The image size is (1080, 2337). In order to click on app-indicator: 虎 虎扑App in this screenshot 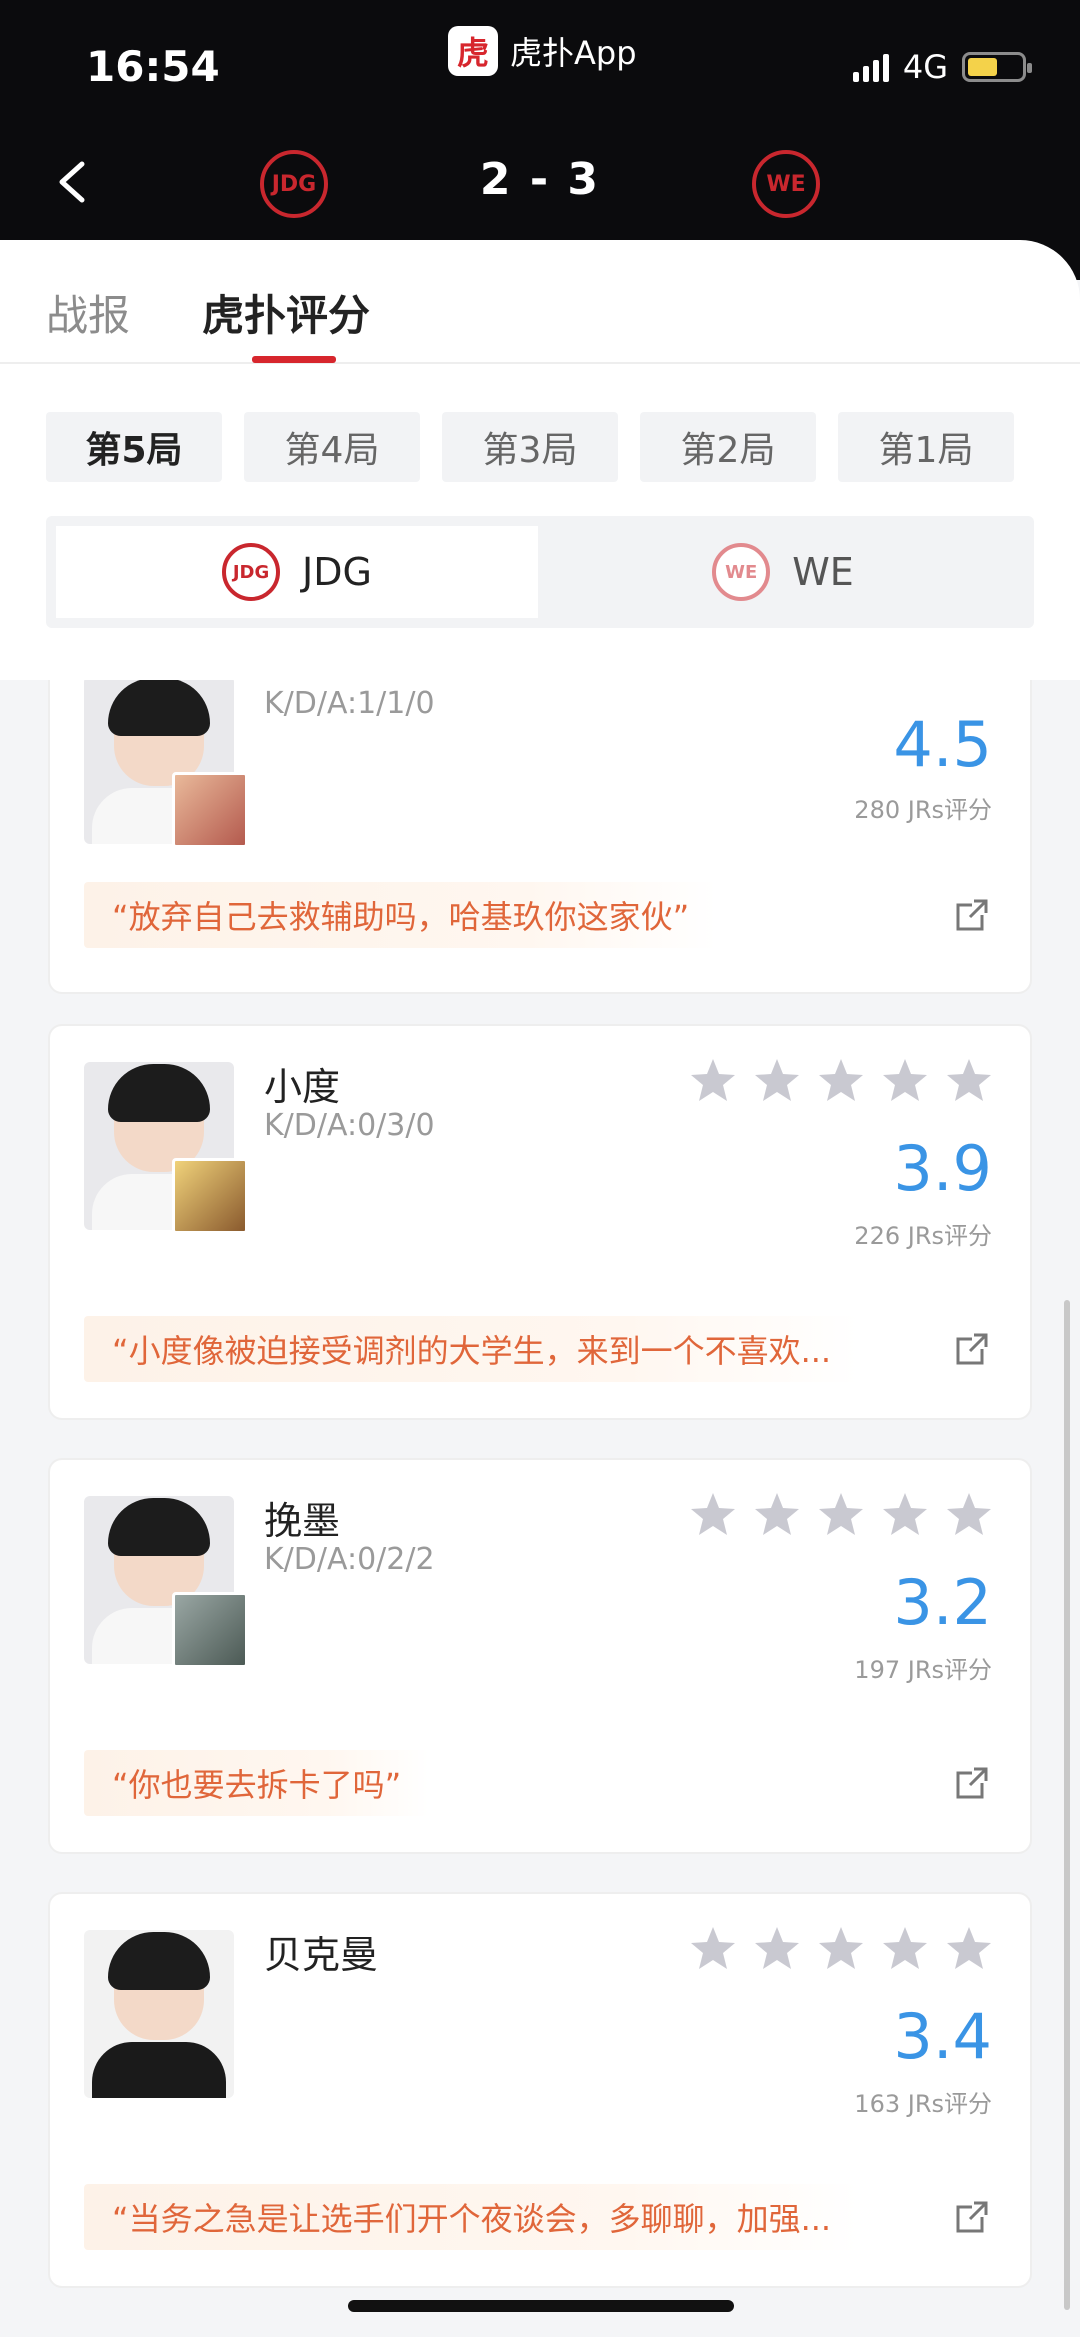, I will do `click(542, 51)`.